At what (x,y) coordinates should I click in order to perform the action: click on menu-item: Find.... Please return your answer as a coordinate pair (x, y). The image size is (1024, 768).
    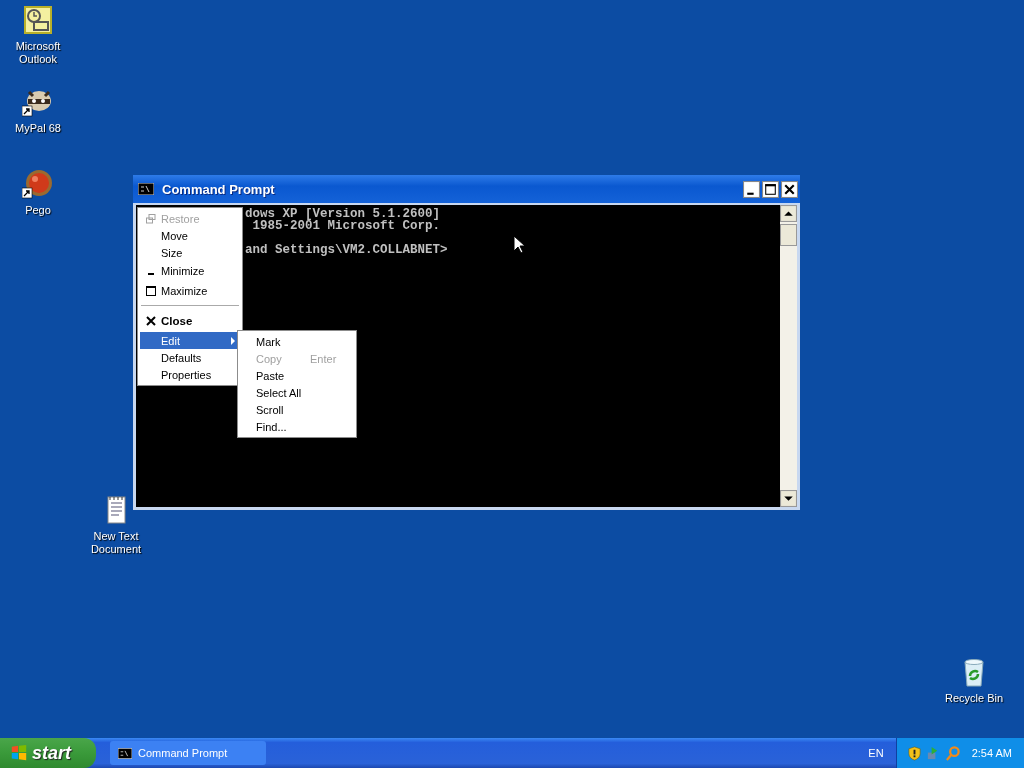
    Looking at the image, I should click on (297, 426).